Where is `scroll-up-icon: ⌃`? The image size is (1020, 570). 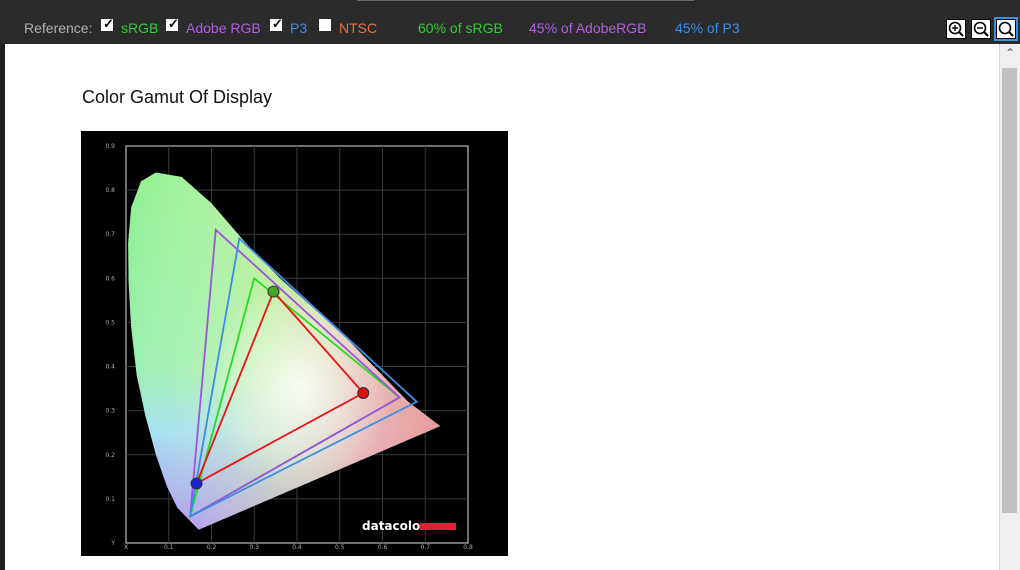 scroll-up-icon: ⌃ is located at coordinates (1010, 55).